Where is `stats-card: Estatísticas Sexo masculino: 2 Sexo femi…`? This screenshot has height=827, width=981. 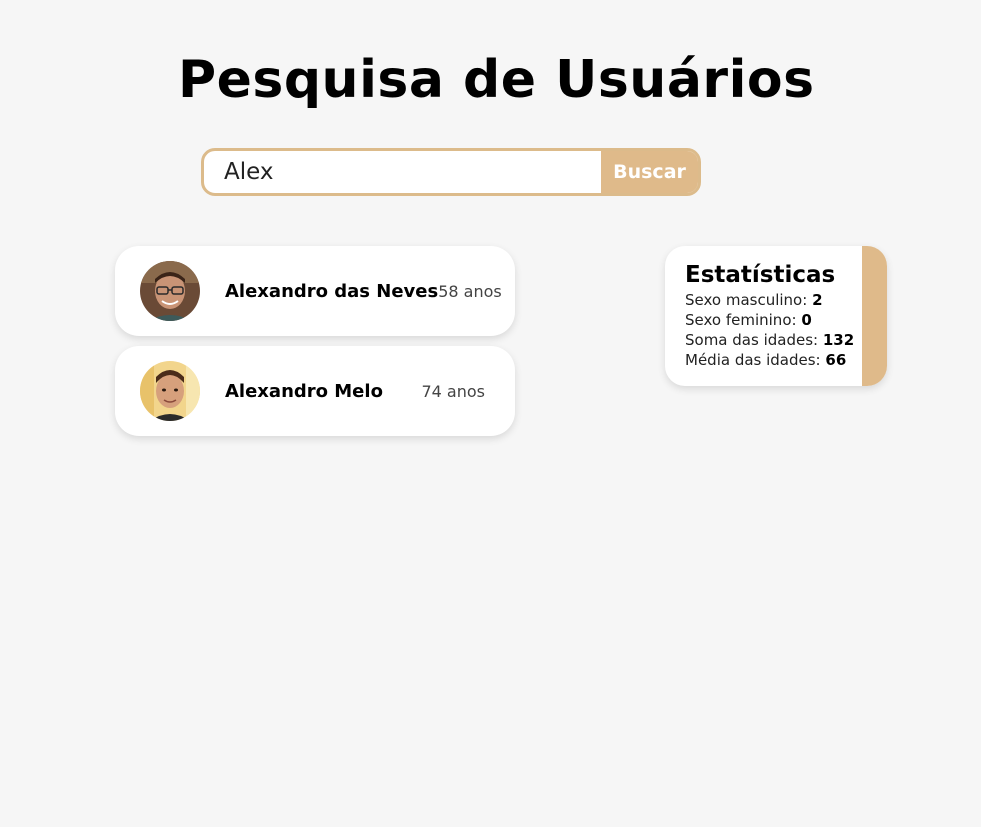
stats-card: Estatísticas Sexo masculino: 2 Sexo femi… is located at coordinates (776, 316).